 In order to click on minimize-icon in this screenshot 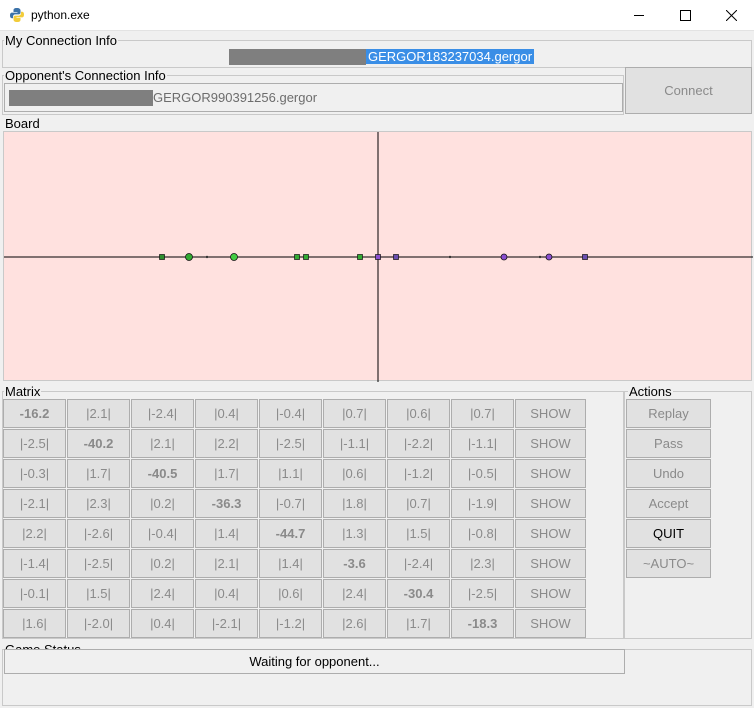, I will do `click(639, 15)`.